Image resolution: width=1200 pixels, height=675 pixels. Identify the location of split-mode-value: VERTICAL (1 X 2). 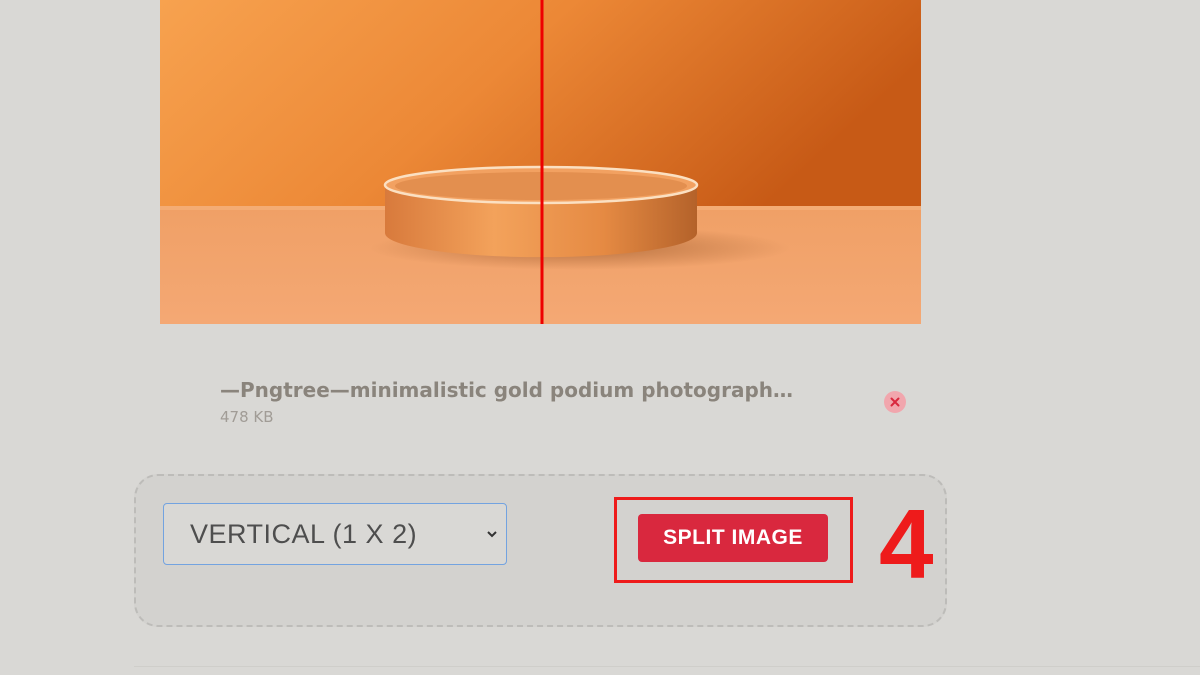
(304, 533).